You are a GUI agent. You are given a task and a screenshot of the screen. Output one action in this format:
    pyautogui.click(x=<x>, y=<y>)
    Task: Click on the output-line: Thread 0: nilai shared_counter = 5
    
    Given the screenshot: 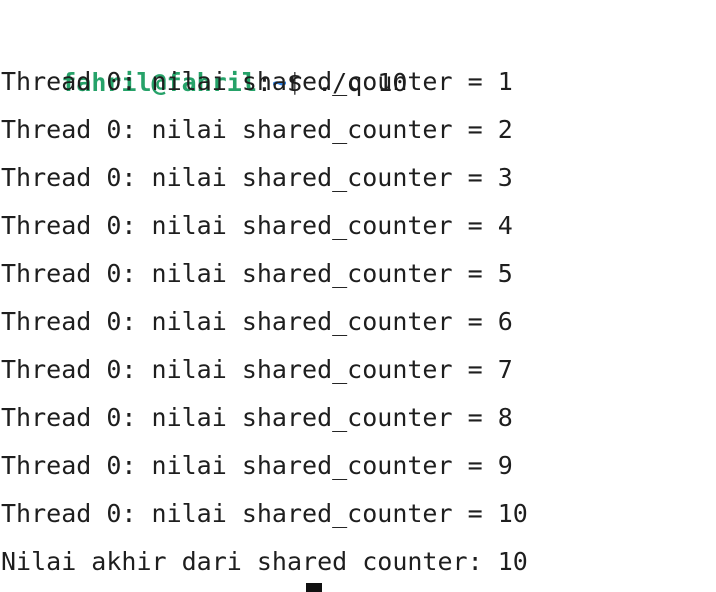 What is the action you would take?
    pyautogui.click(x=257, y=273)
    